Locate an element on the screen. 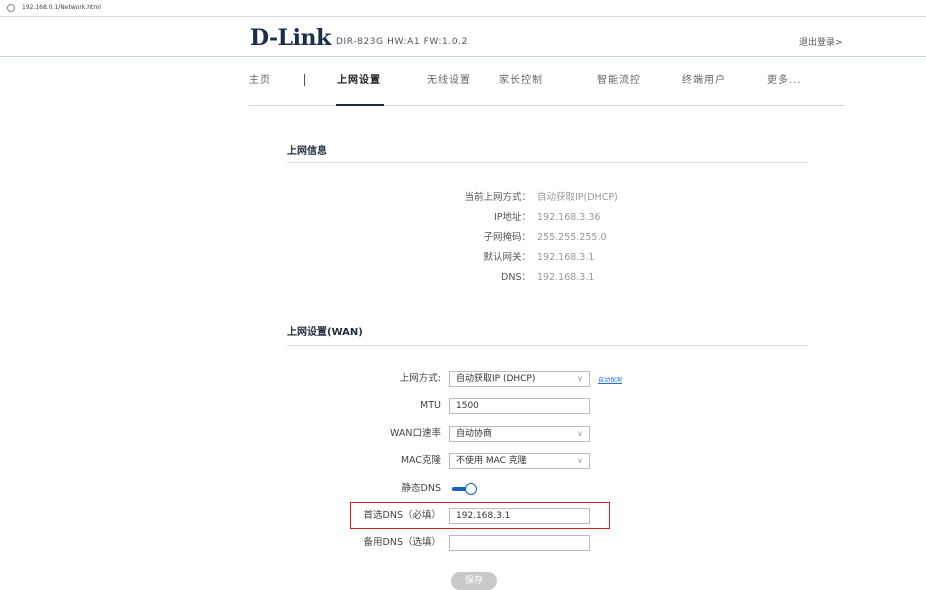 Image resolution: width=926 pixels, height=590 pixels. nav-item-clients: 终端用户 is located at coordinates (704, 80).